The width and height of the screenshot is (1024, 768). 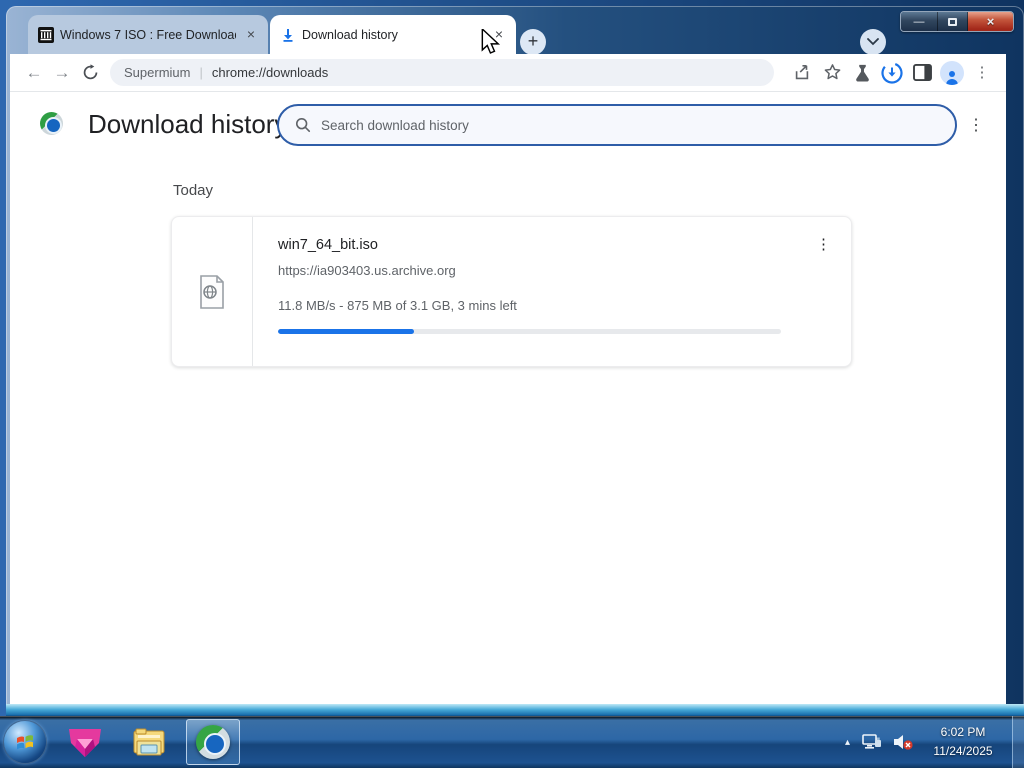 I want to click on person-icon, so click(x=952, y=77).